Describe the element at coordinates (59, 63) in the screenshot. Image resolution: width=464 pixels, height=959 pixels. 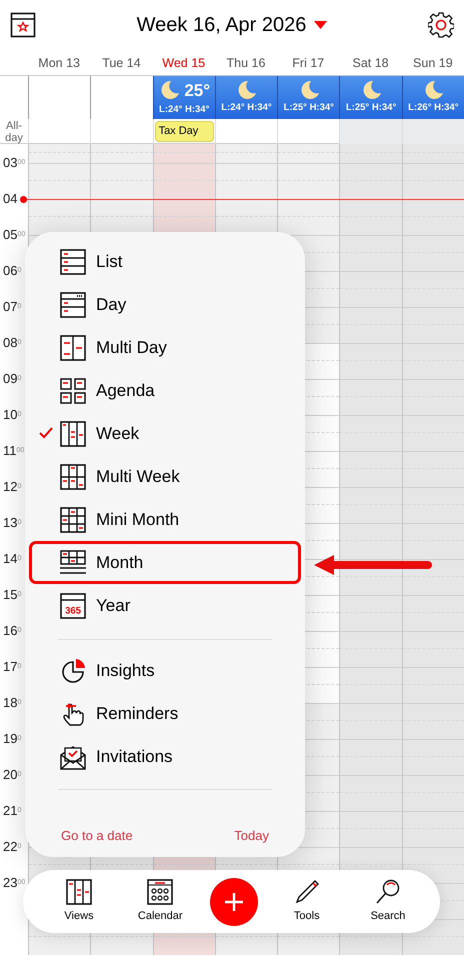
I see `day-label: Mon 13` at that location.